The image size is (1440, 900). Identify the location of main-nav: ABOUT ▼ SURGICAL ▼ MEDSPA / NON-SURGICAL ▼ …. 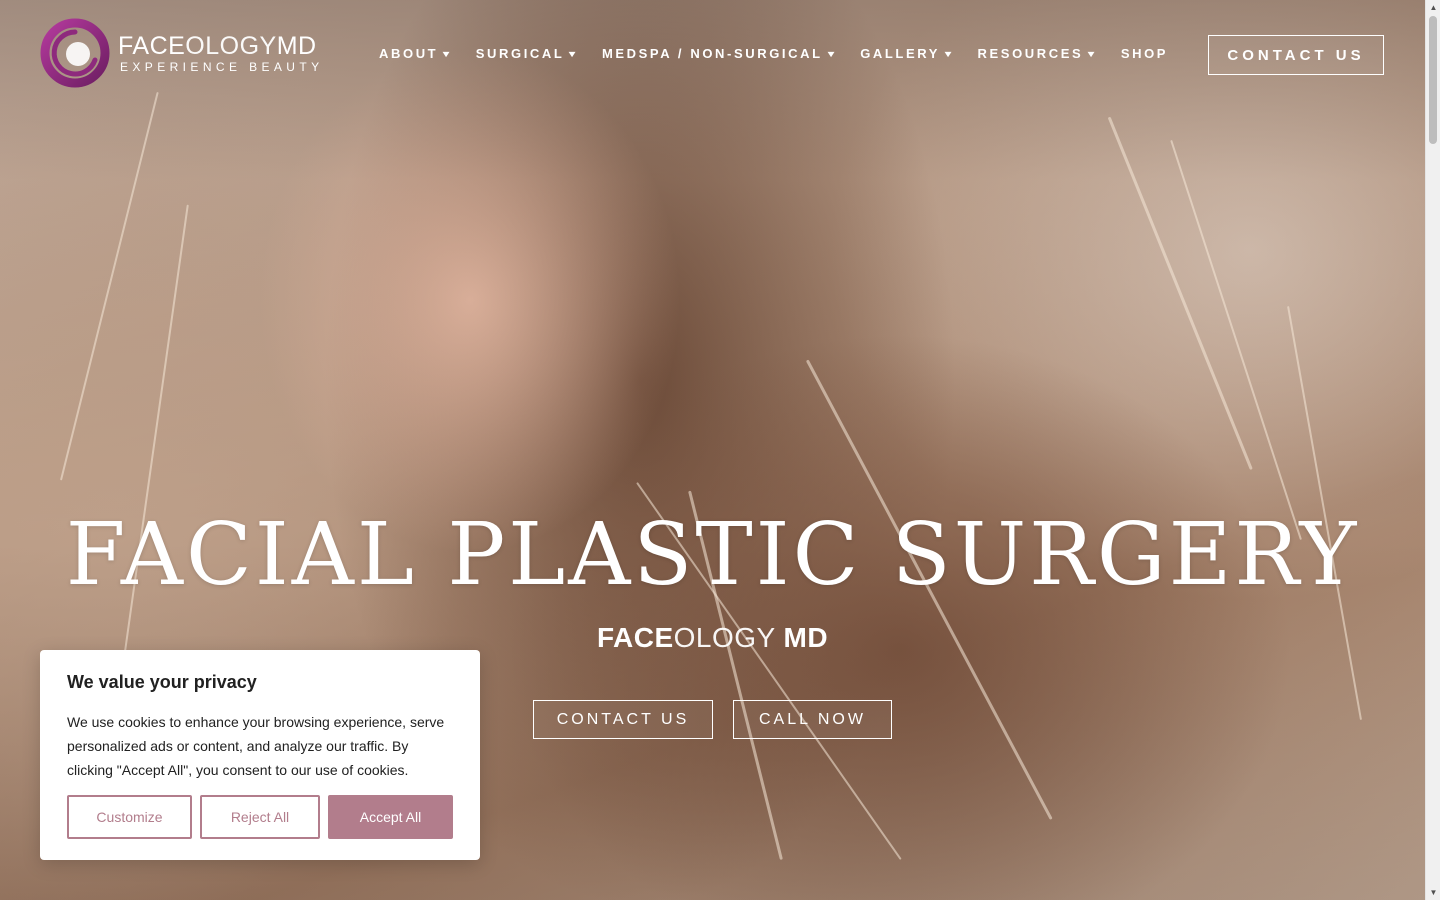
(784, 53).